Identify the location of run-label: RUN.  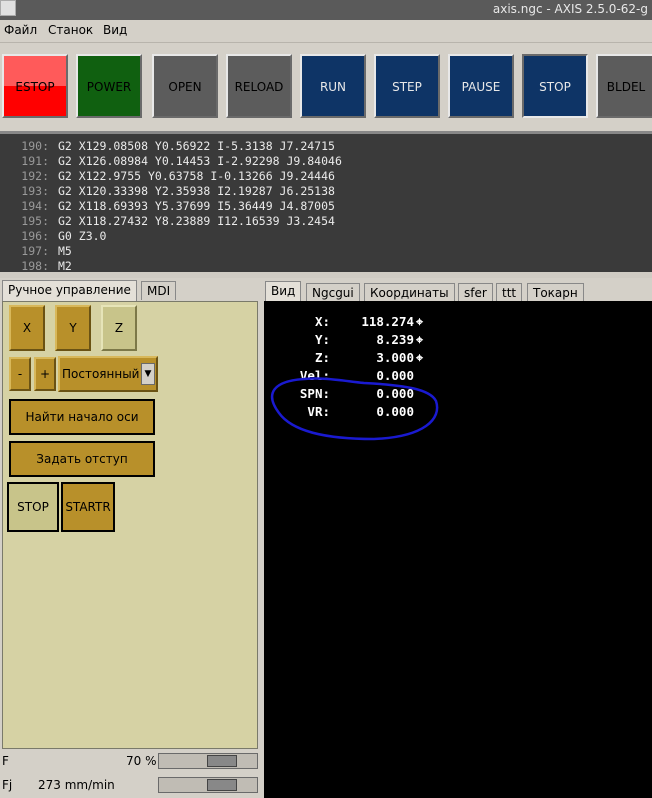
(333, 87).